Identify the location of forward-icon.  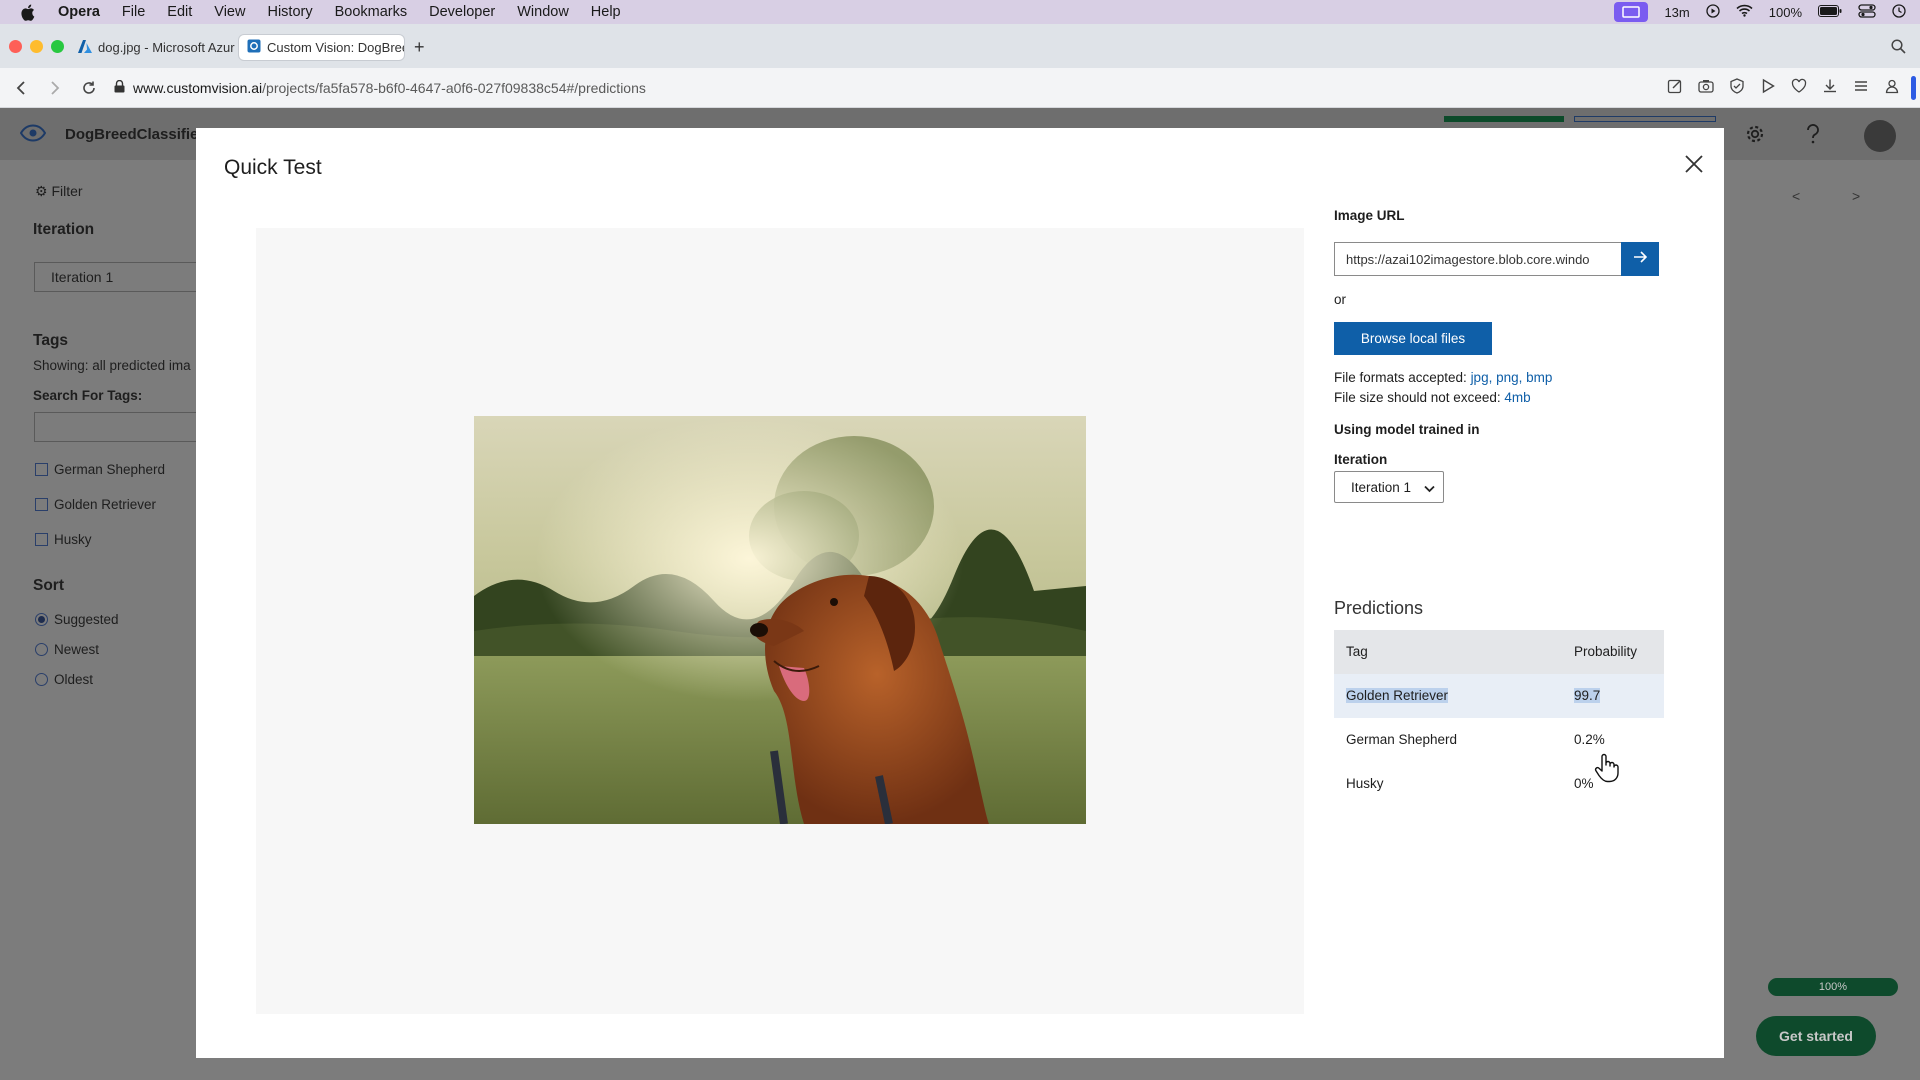
(55, 88).